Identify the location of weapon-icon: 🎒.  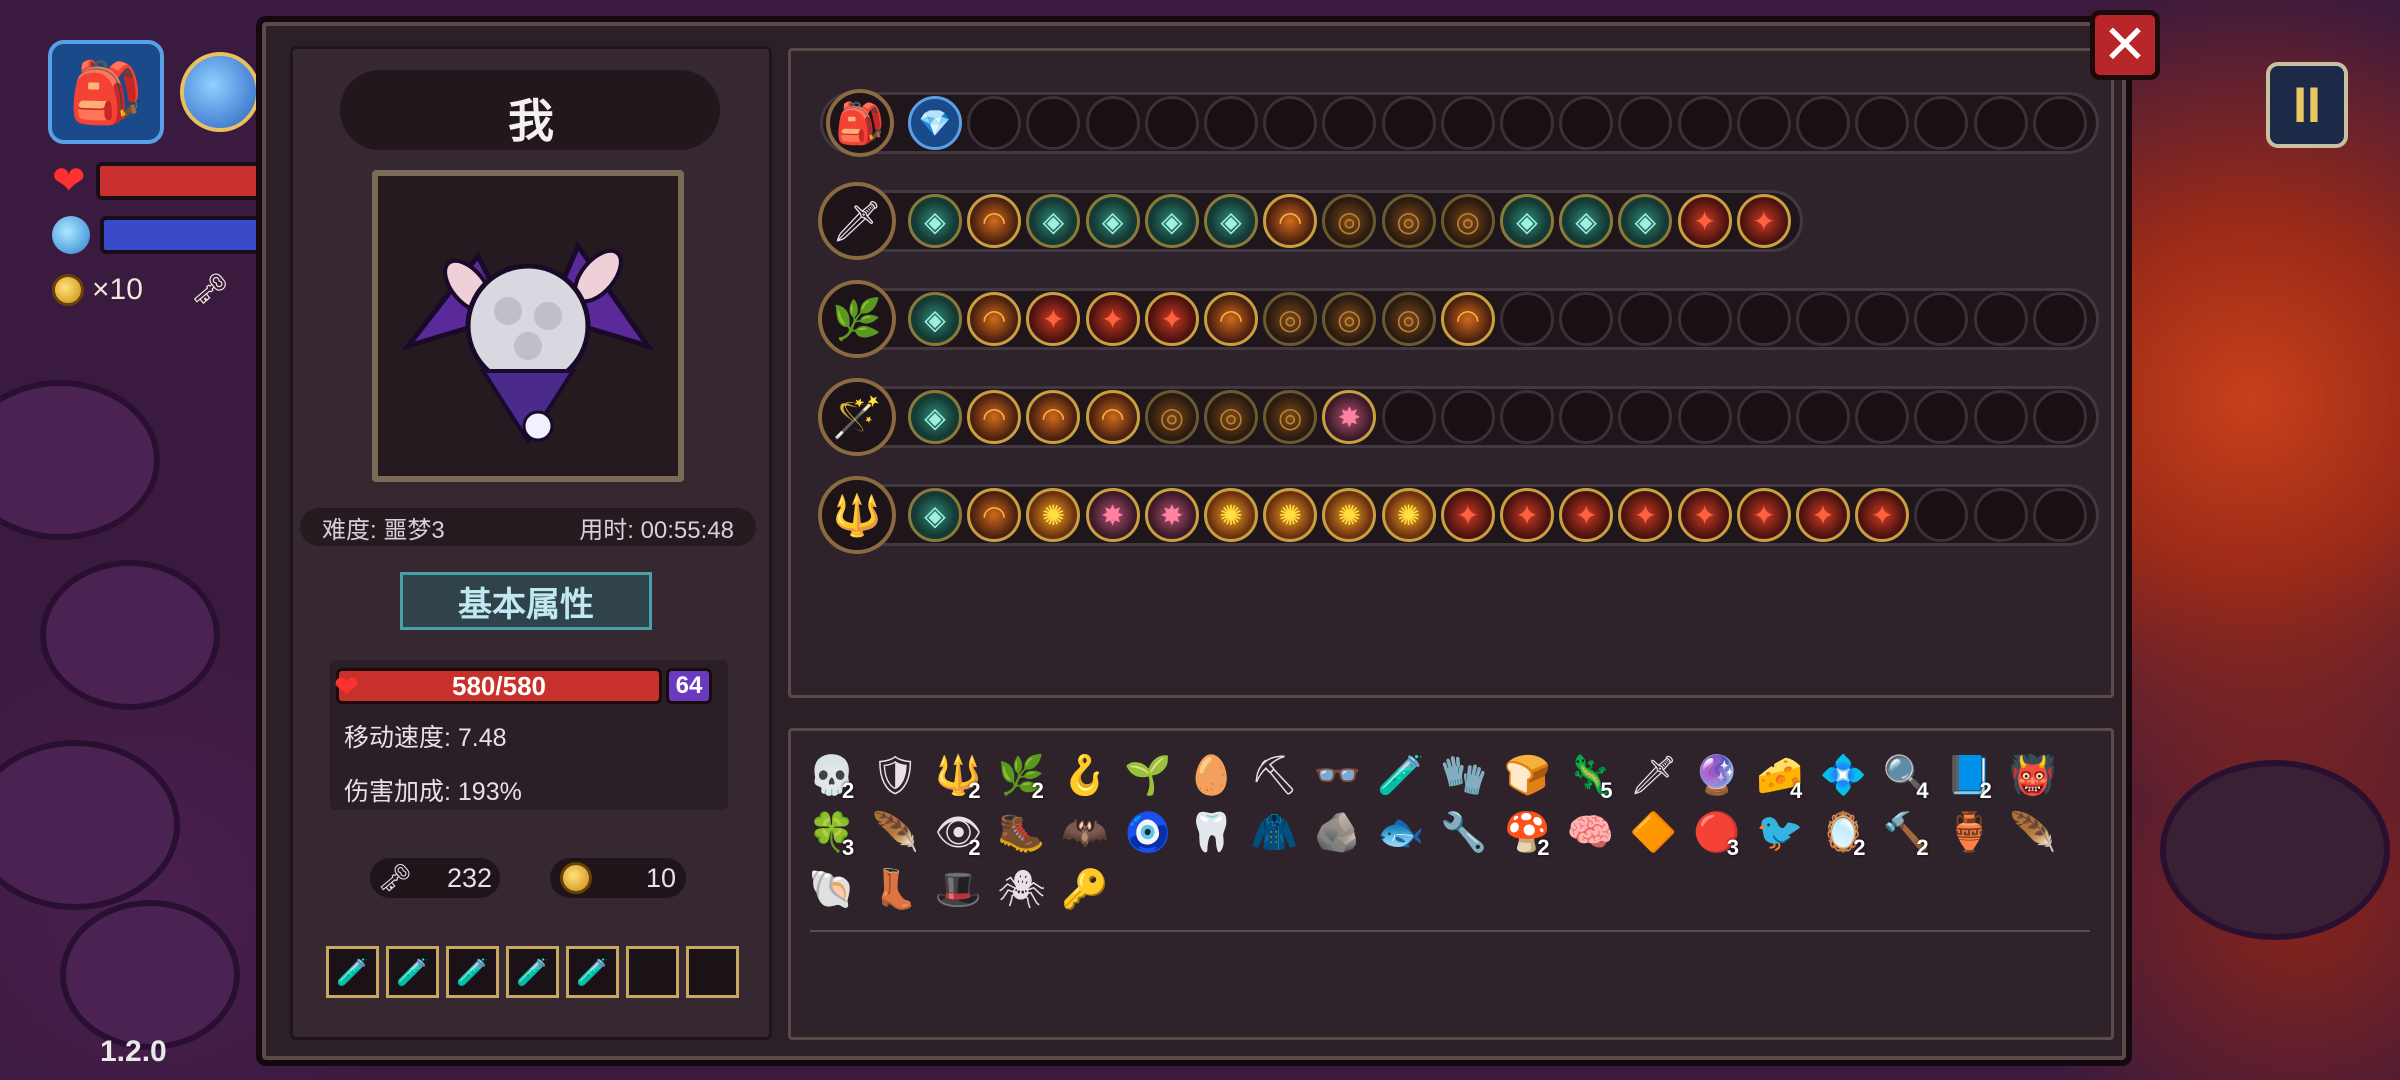
(860, 123).